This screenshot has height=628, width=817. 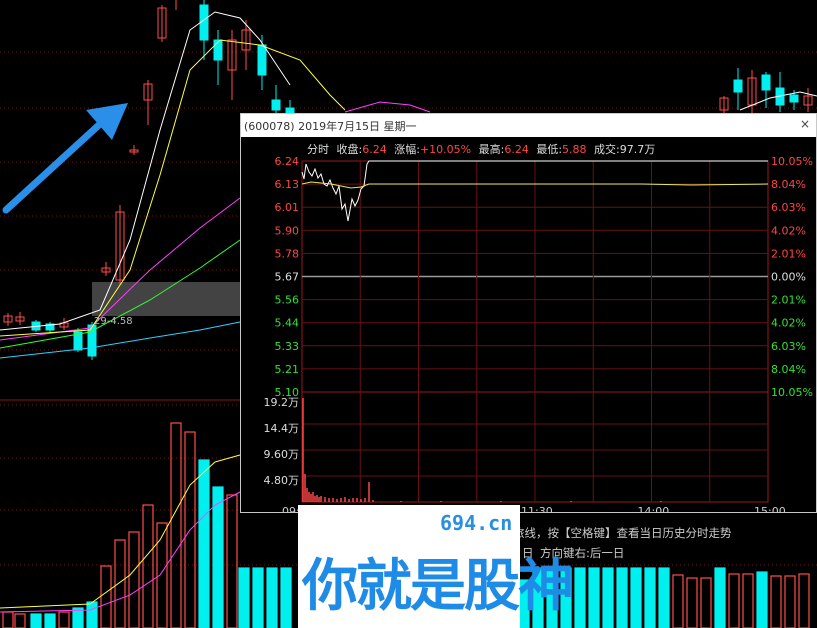 What do you see at coordinates (287, 161) in the screenshot?
I see `price-axis-label: 6.24` at bounding box center [287, 161].